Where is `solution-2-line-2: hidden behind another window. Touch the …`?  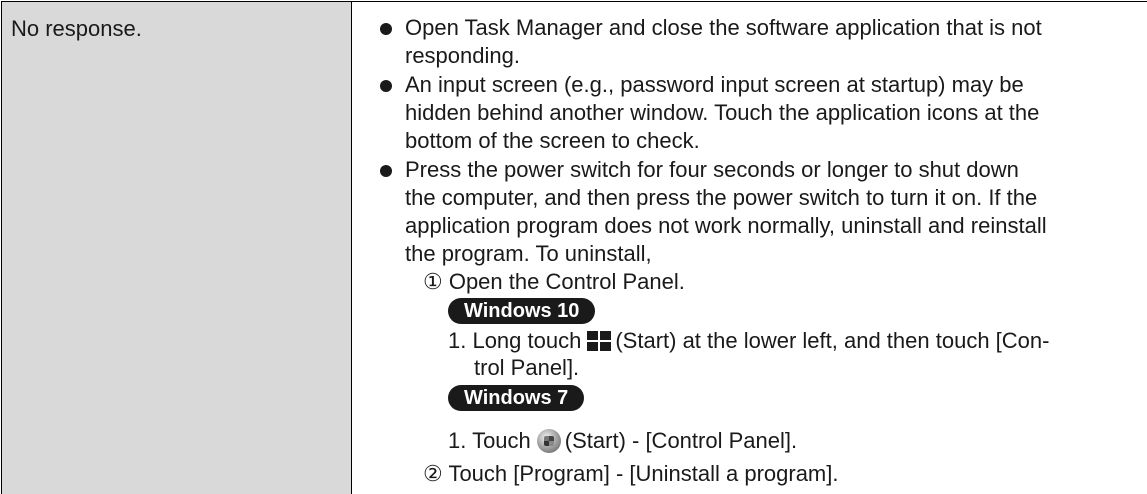 solution-2-line-2: hidden behind another window. Touch the … is located at coordinates (722, 112).